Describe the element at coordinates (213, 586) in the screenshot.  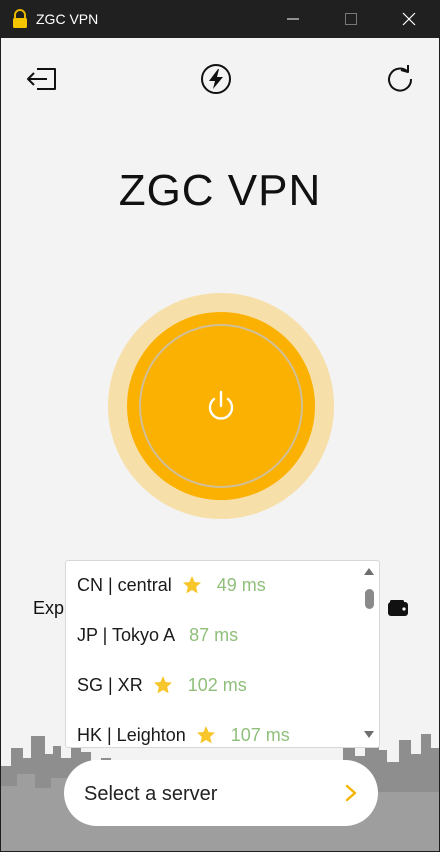
I see `server-list-item: CN | central 49 ms` at that location.